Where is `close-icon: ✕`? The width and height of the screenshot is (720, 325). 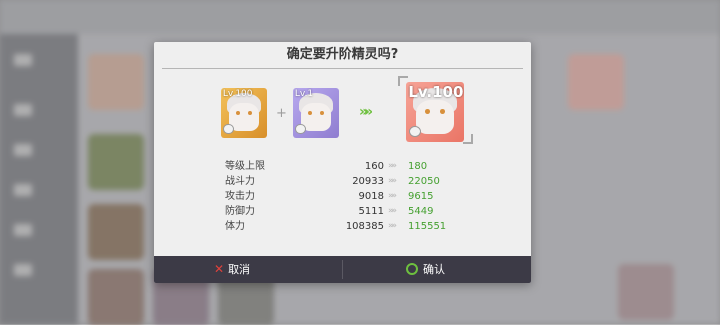
close-icon: ✕ is located at coordinates (219, 269).